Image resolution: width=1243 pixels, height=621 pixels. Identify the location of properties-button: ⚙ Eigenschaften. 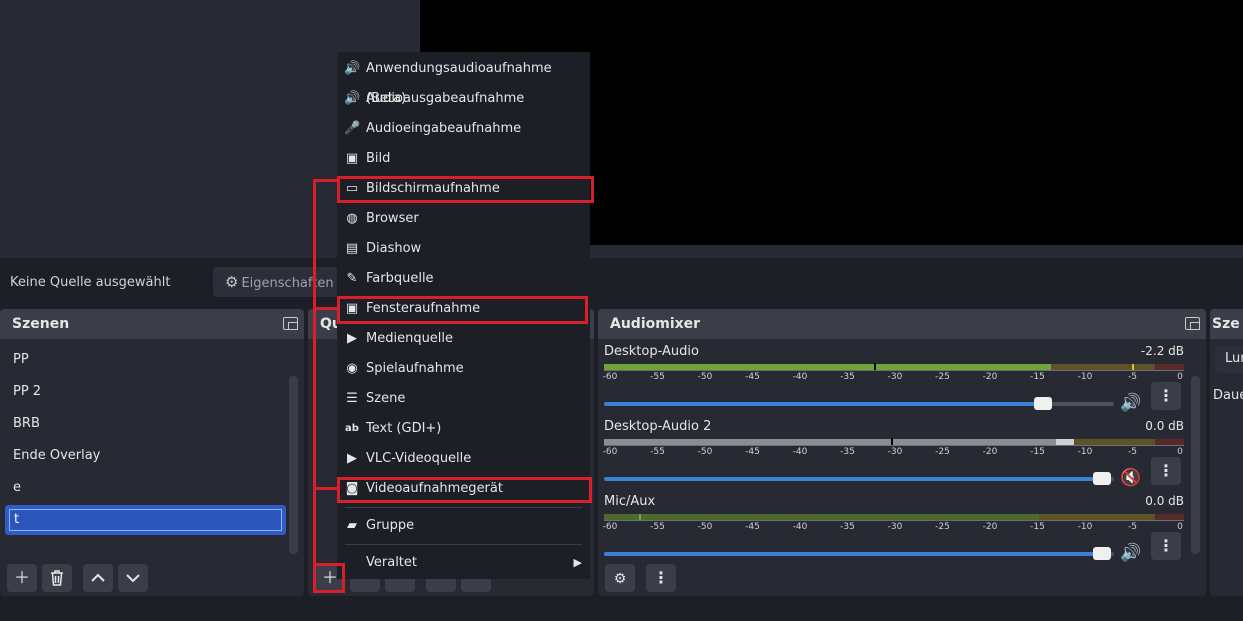
(275, 282).